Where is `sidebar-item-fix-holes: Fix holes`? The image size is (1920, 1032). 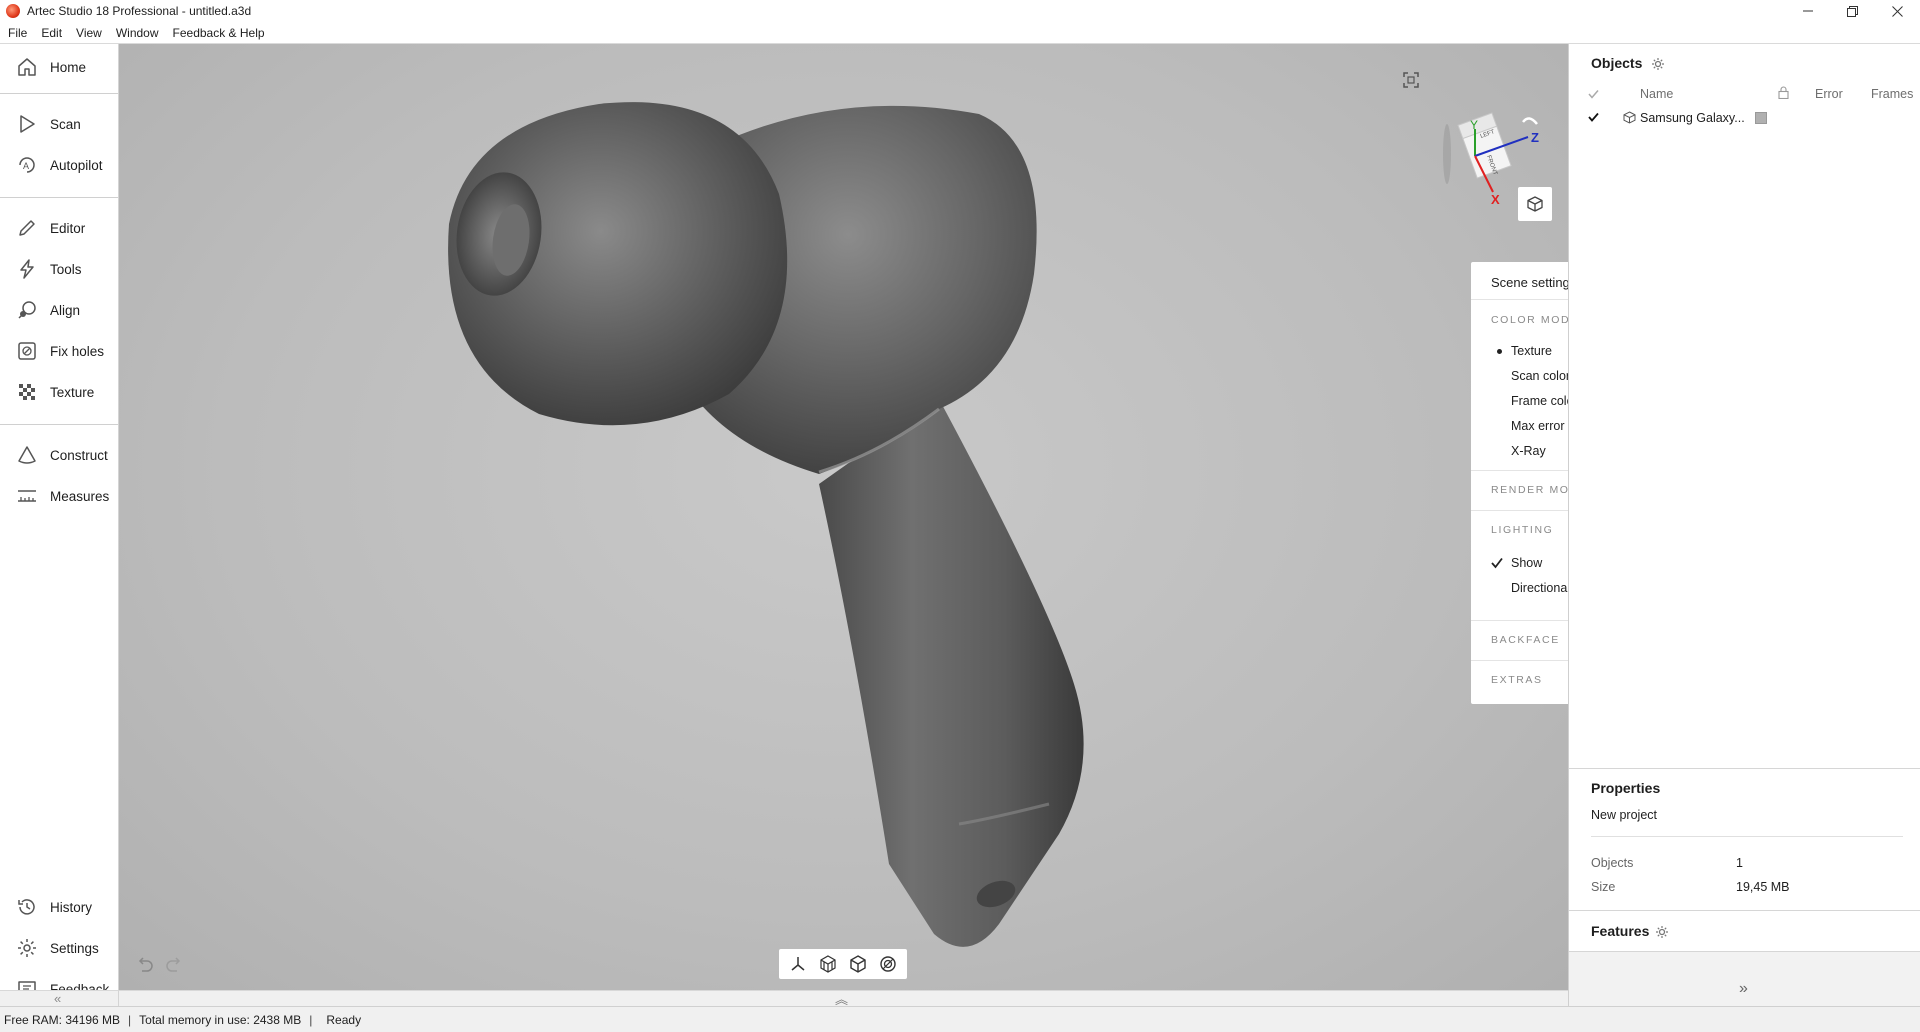 sidebar-item-fix-holes: Fix holes is located at coordinates (59, 351).